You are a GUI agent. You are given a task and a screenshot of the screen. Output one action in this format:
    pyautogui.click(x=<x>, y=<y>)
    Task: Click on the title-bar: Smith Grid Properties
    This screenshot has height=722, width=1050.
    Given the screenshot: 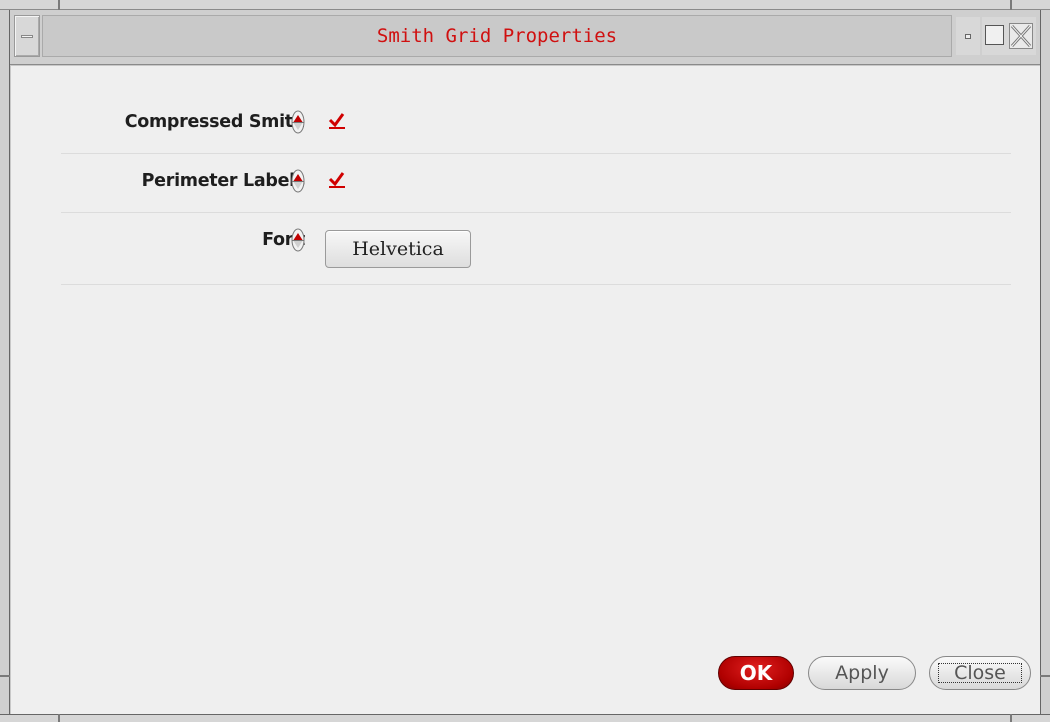 What is the action you would take?
    pyautogui.click(x=525, y=37)
    